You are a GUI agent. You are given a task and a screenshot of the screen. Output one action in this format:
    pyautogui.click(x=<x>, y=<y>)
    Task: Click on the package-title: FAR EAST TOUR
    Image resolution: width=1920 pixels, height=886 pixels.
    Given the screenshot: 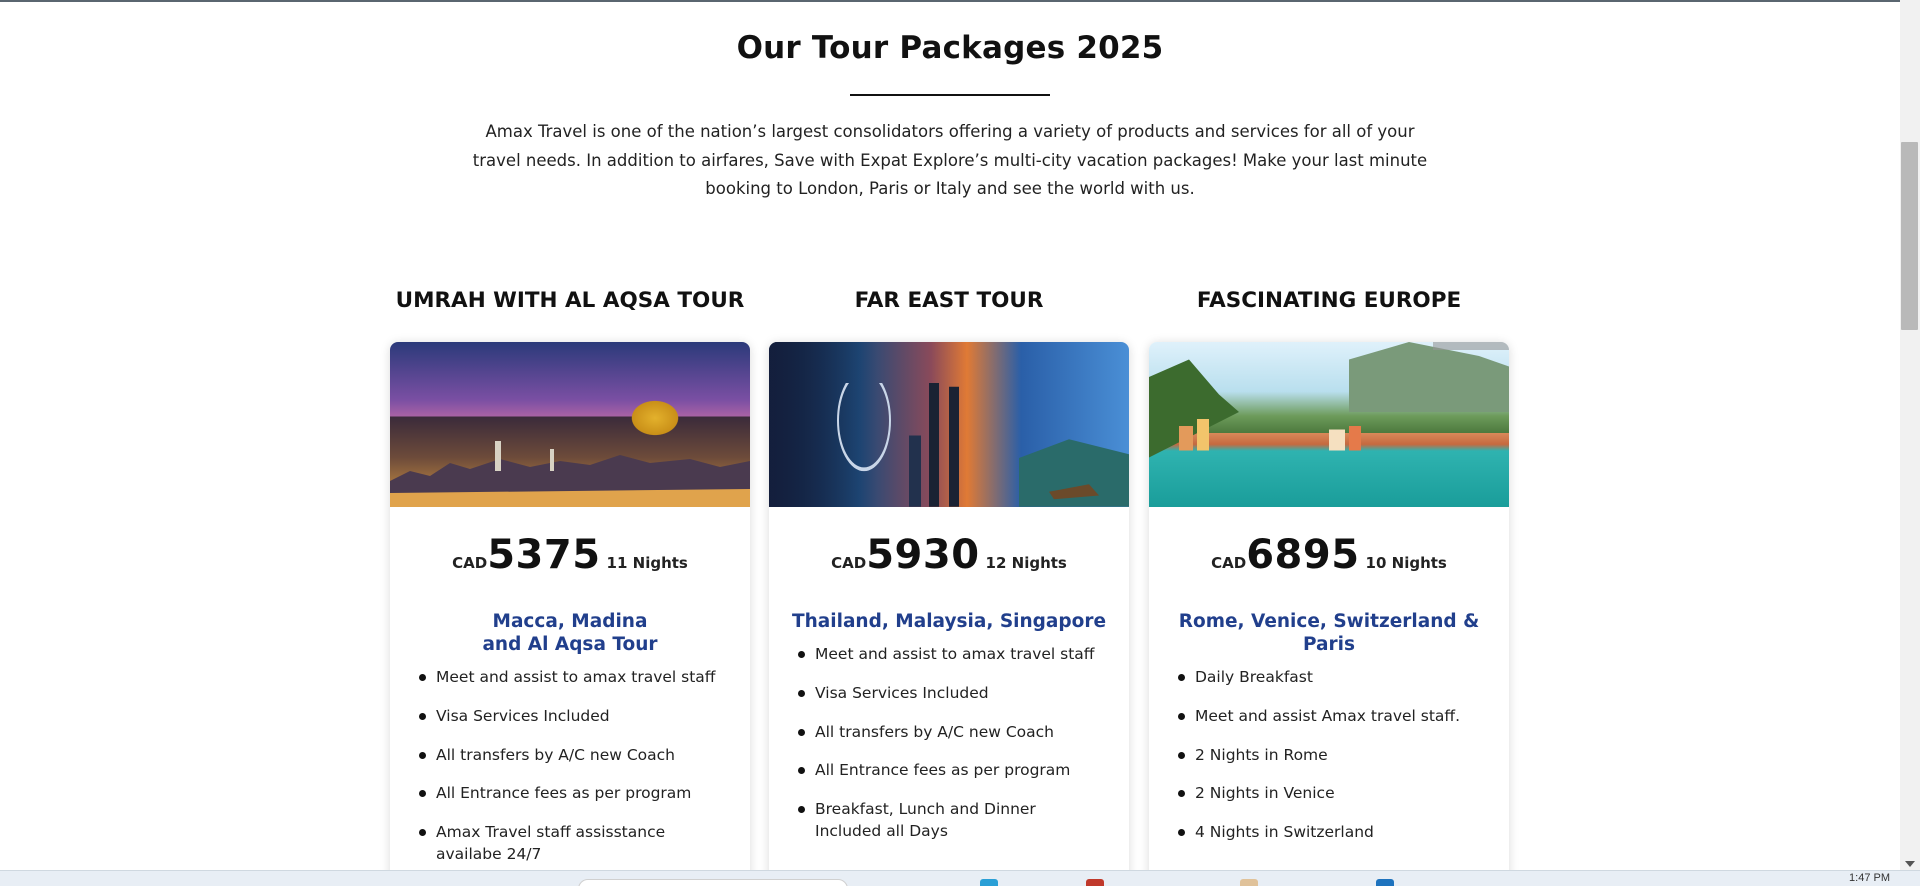 What is the action you would take?
    pyautogui.click(x=949, y=300)
    